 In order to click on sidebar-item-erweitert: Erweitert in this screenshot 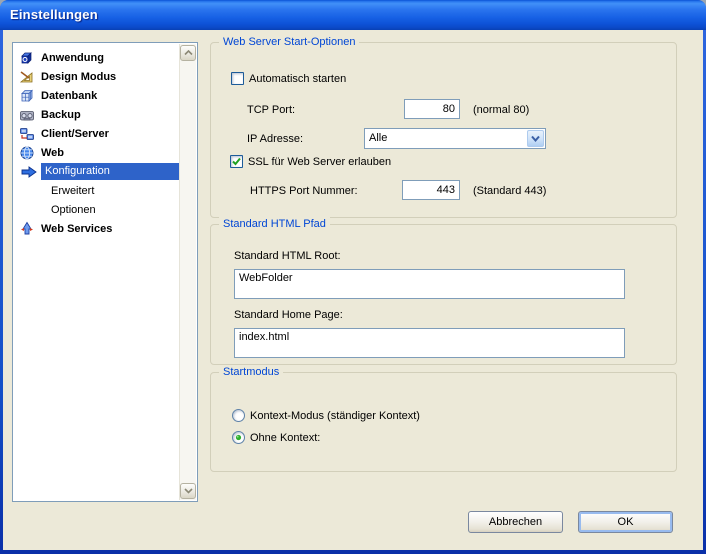, I will do `click(96, 190)`.